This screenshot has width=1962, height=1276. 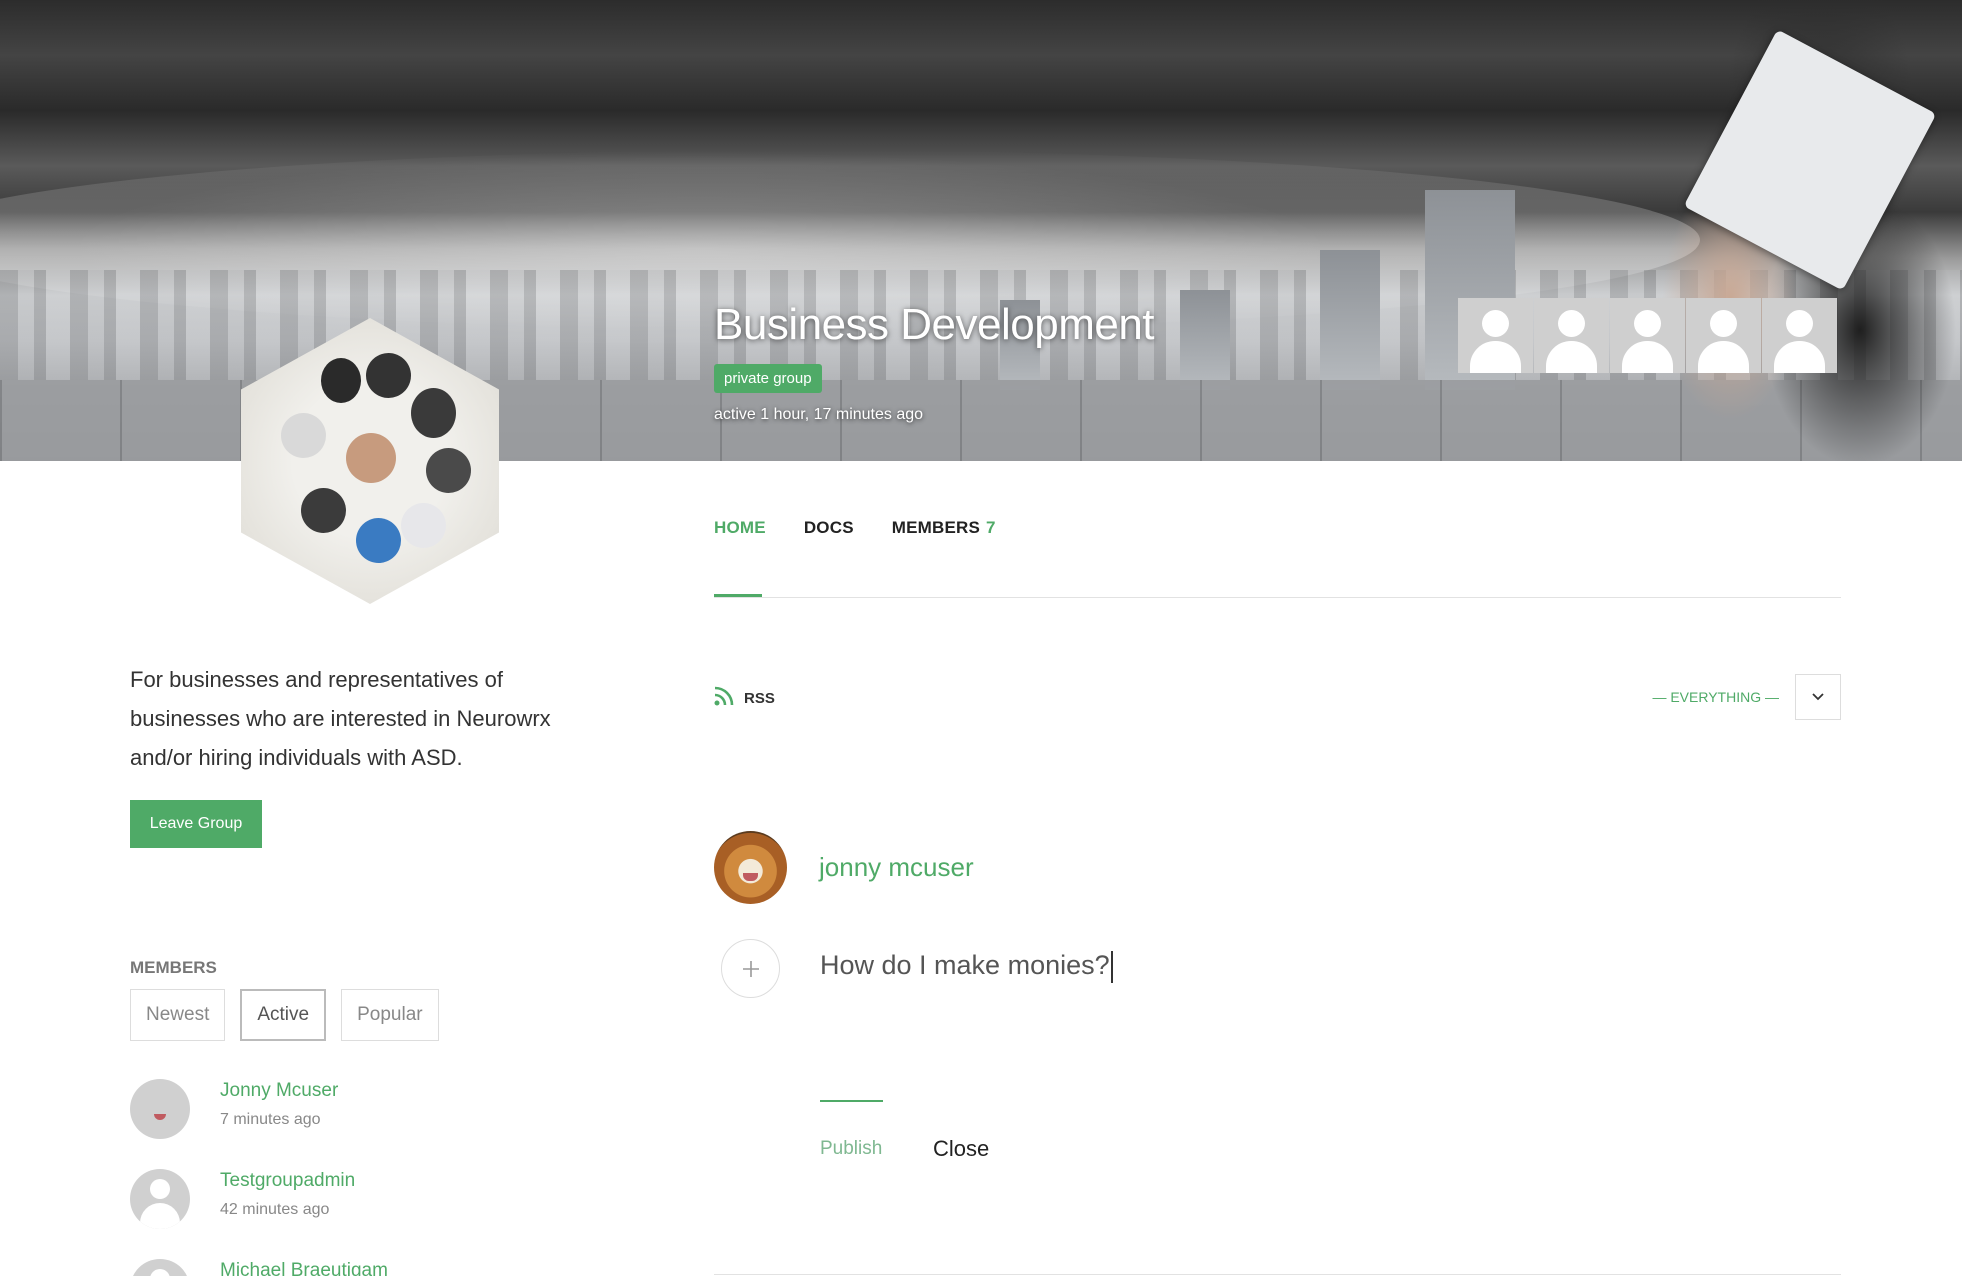 What do you see at coordinates (1715, 697) in the screenshot?
I see `activity-filter-value: — EVERYTHING —` at bounding box center [1715, 697].